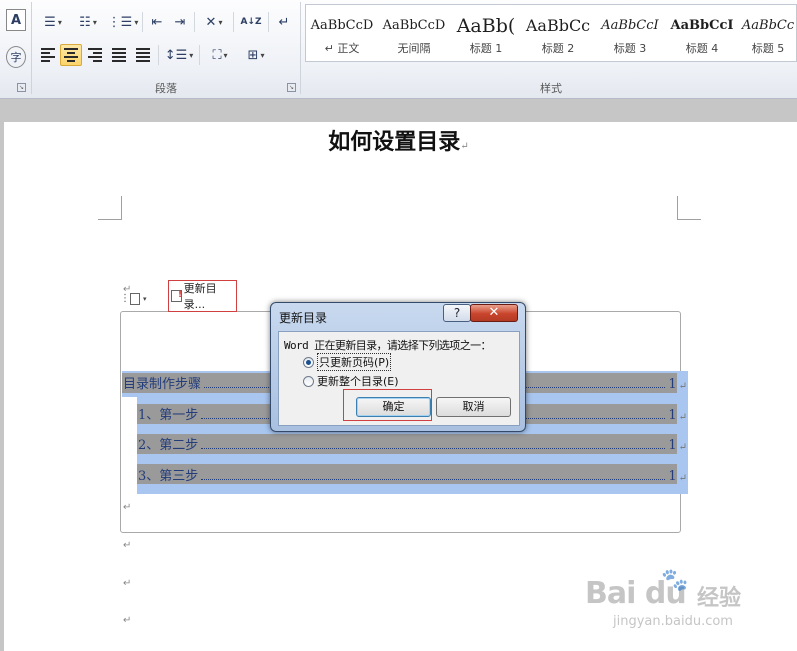 This screenshot has height=651, width=797. Describe the element at coordinates (387, 405) in the screenshot. I see `annotation-highlight-box` at that location.